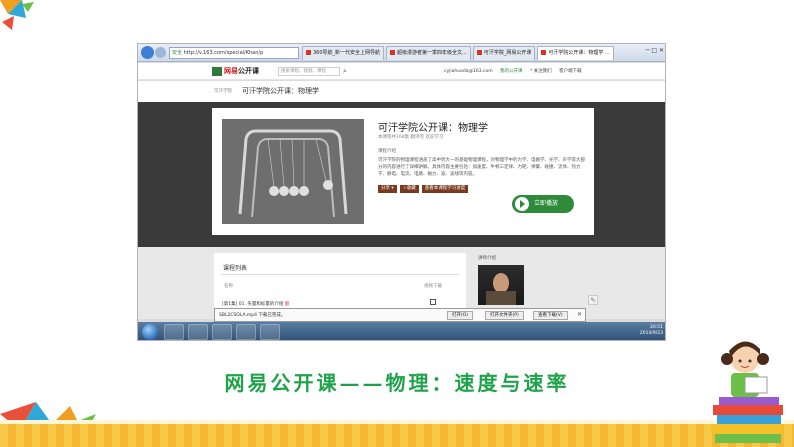 The width and height of the screenshot is (794, 447). Describe the element at coordinates (651, 333) in the screenshot. I see `clock-date: 2014/9/23` at that location.